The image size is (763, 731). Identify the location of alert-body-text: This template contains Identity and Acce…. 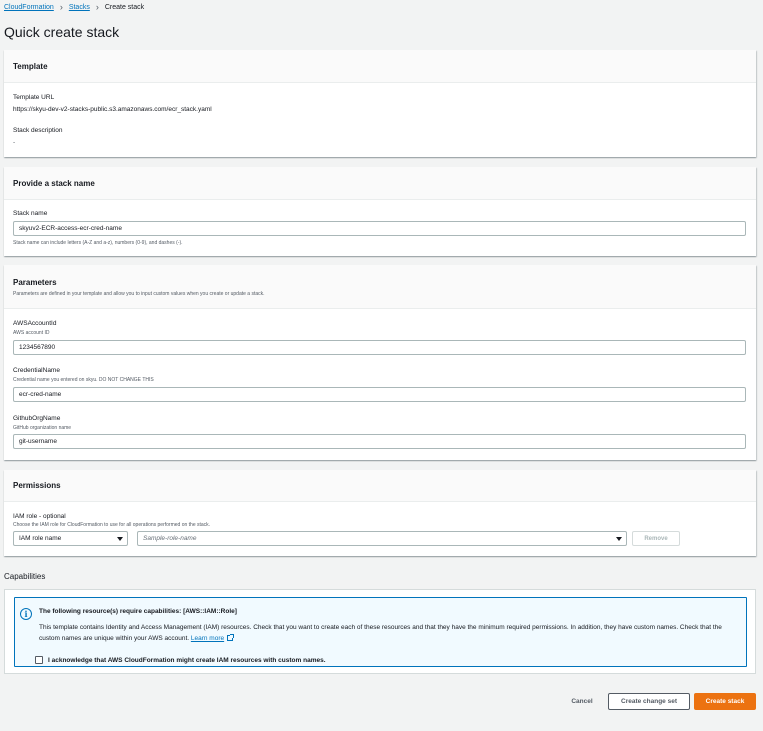
(380, 633).